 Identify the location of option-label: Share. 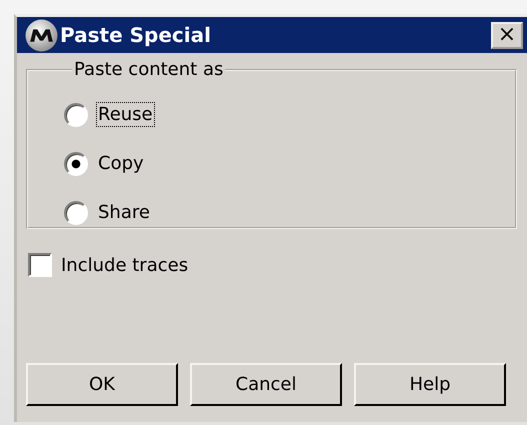
(124, 212).